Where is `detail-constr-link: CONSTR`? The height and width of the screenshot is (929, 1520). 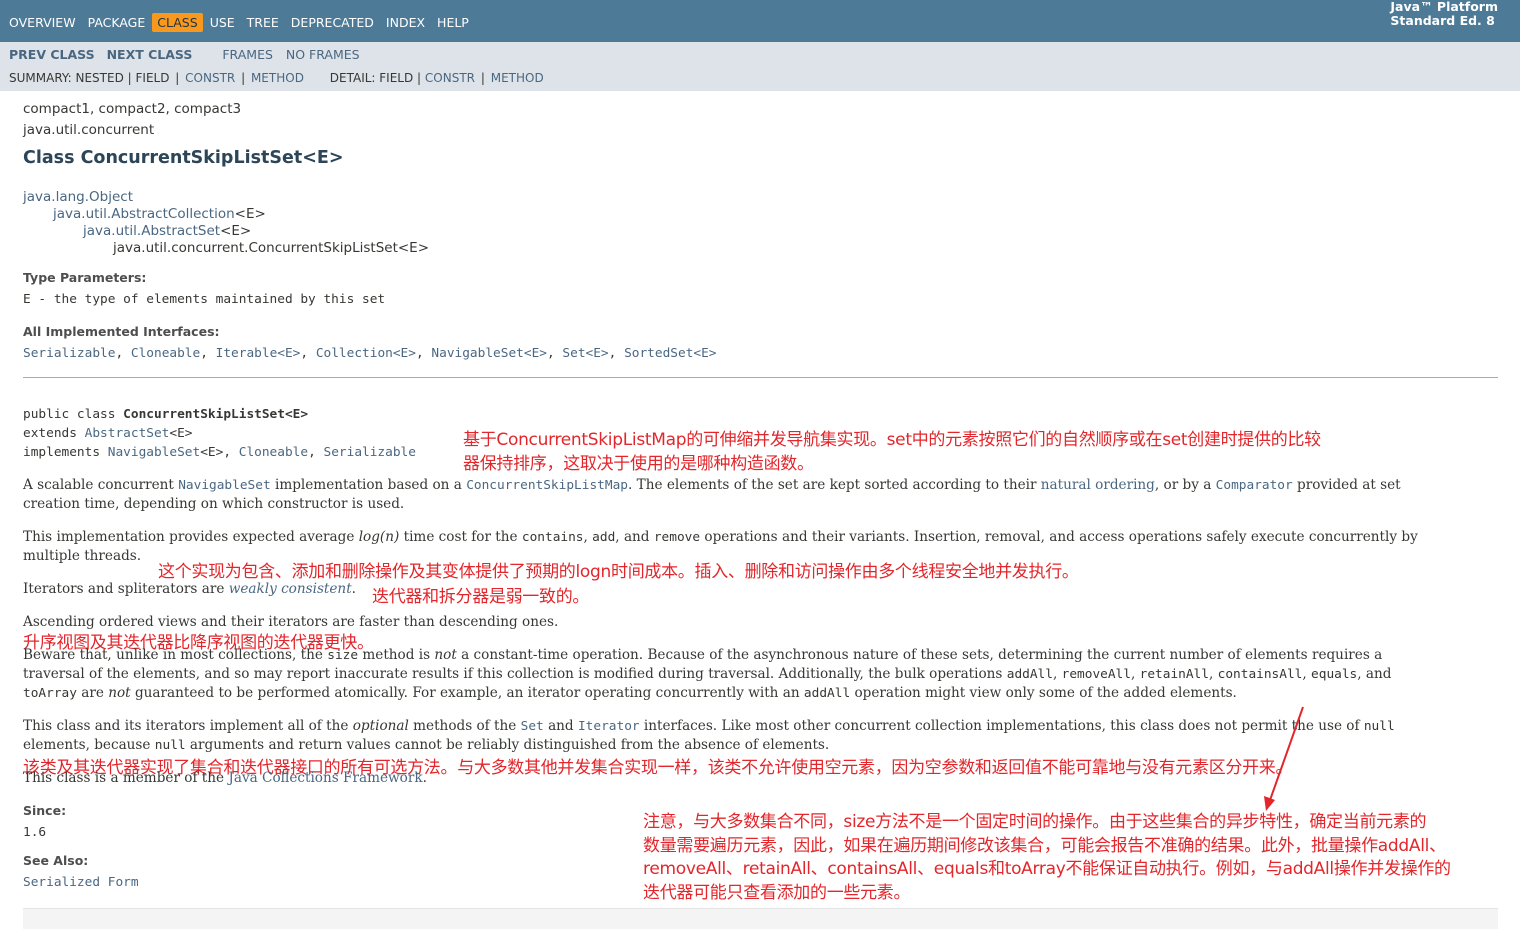 detail-constr-link: CONSTR is located at coordinates (450, 78).